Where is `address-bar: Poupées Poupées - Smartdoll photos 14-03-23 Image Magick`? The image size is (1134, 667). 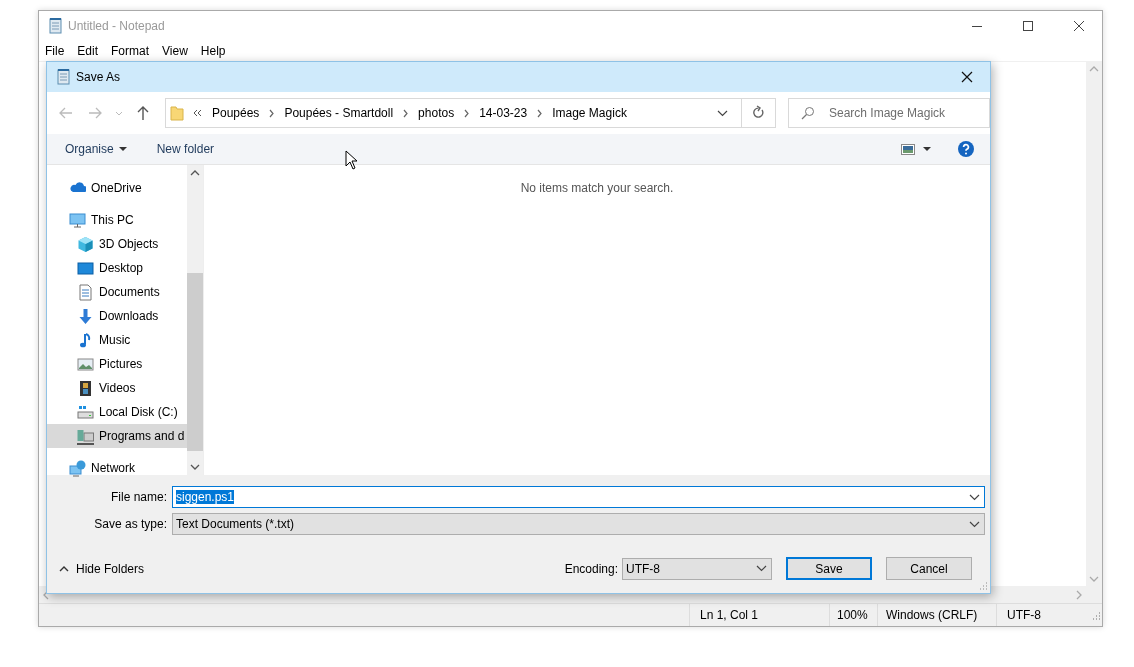 address-bar: Poupées Poupées - Smartdoll photos 14-03-23 Image Magick is located at coordinates (470, 113).